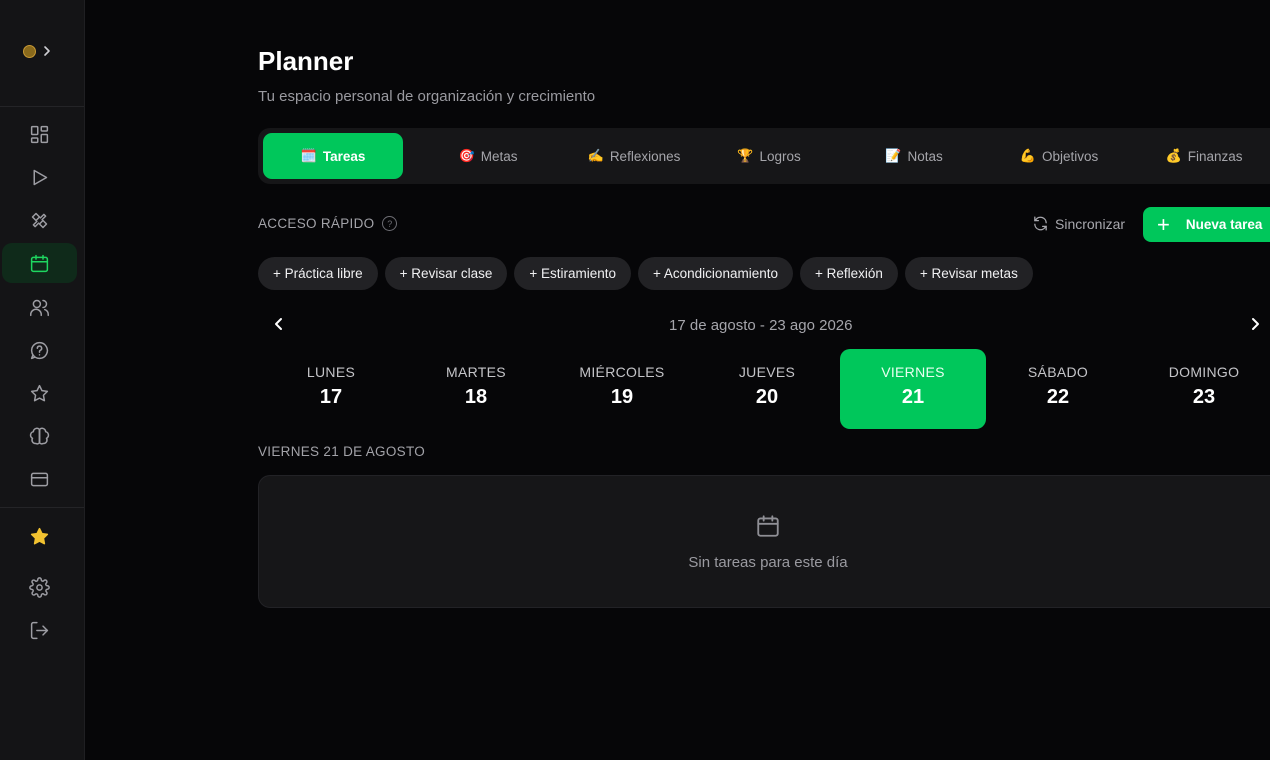 The height and width of the screenshot is (760, 1270). What do you see at coordinates (1173, 155) in the screenshot?
I see `money-bag-icon: 💰` at bounding box center [1173, 155].